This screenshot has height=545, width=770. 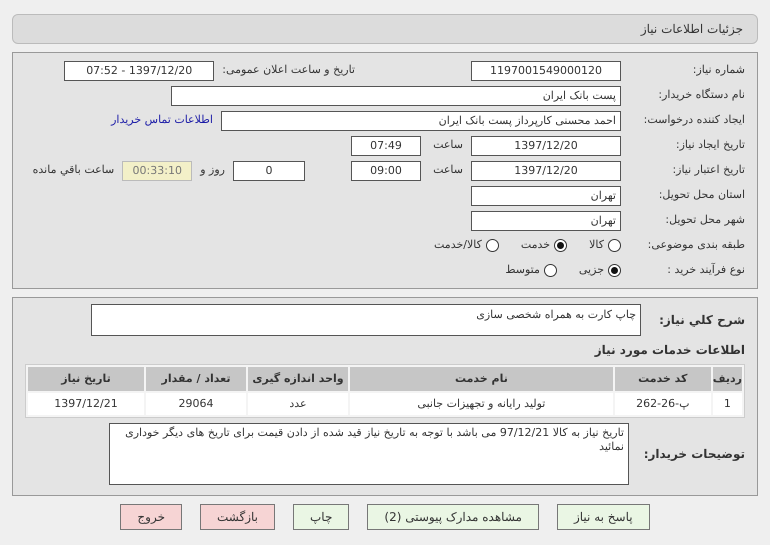 I want to click on field-label: شرح کلي نیاز:, so click(x=701, y=320).